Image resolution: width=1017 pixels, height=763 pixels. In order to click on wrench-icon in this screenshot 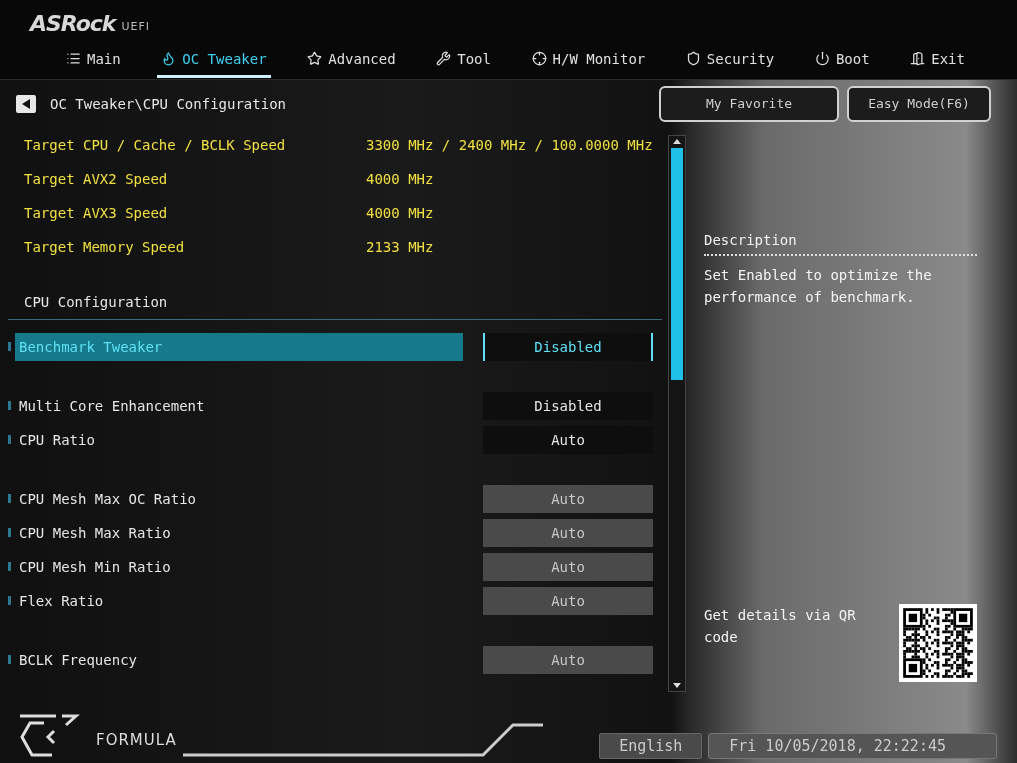, I will do `click(444, 59)`.